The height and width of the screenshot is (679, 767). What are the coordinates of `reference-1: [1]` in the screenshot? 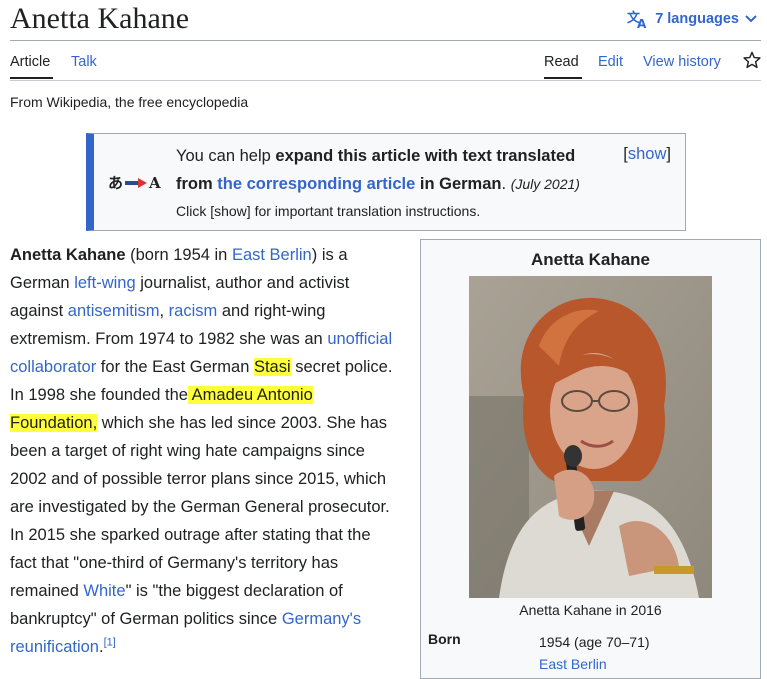 It's located at (110, 643).